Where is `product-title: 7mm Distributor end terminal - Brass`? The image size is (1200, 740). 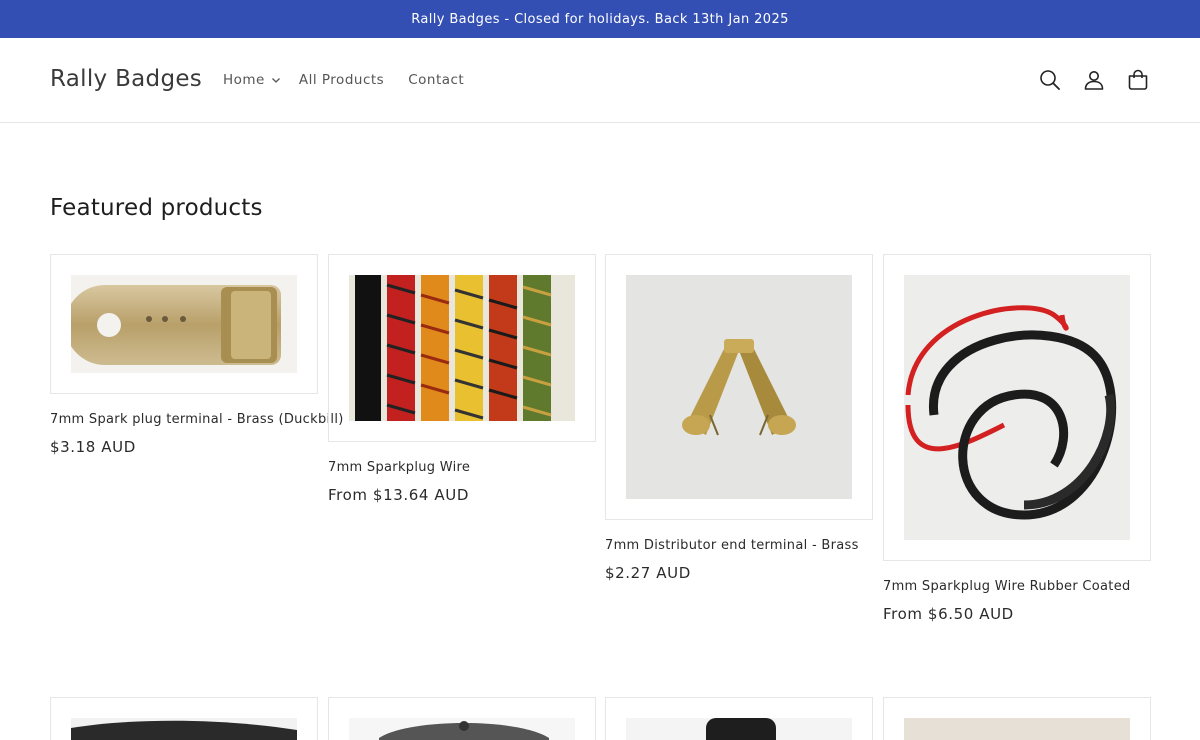
product-title: 7mm Distributor end terminal - Brass is located at coordinates (739, 545).